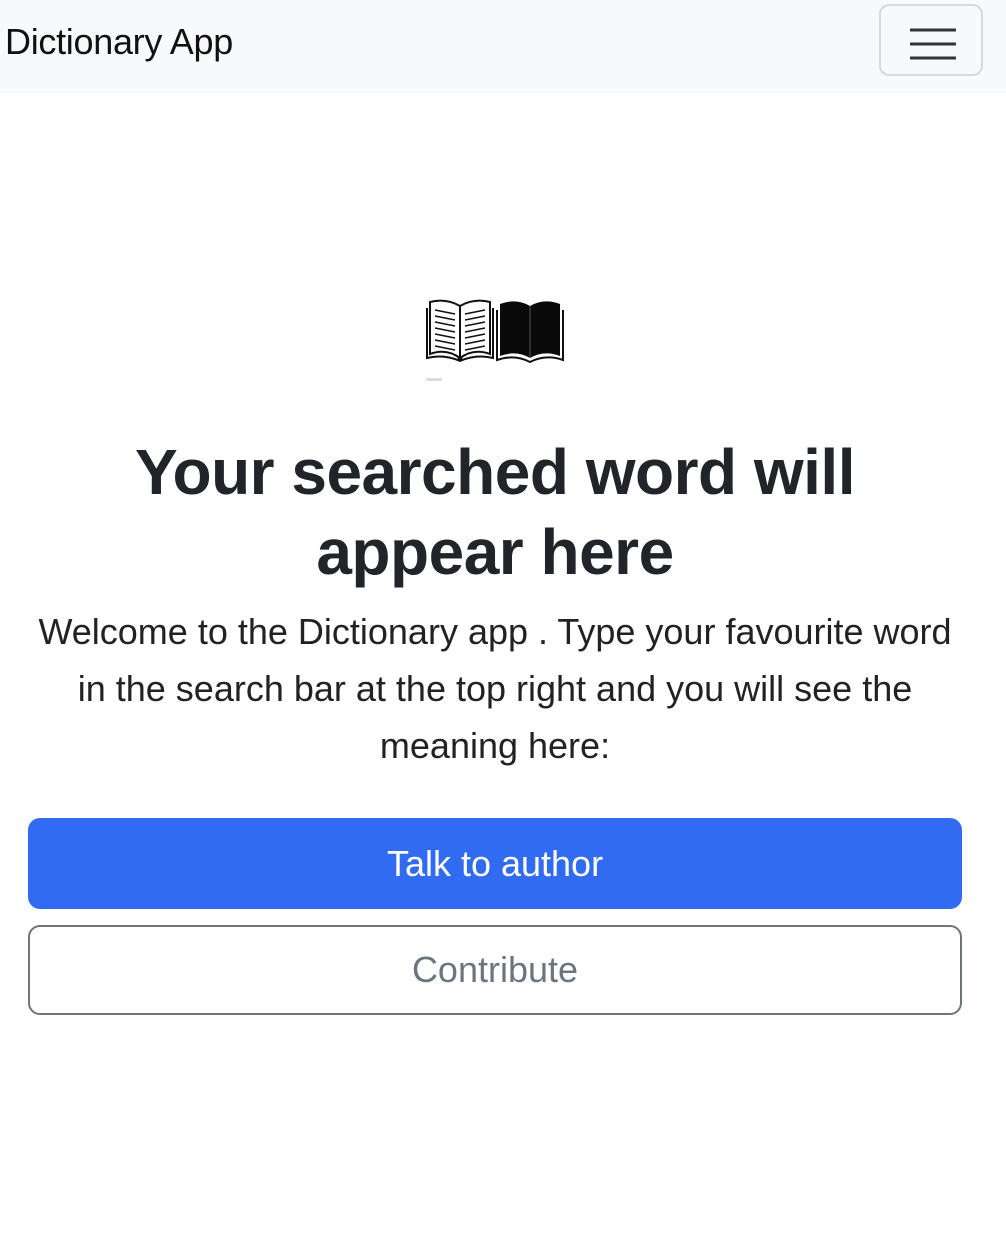  I want to click on contribute-button: Contribute, so click(495, 970).